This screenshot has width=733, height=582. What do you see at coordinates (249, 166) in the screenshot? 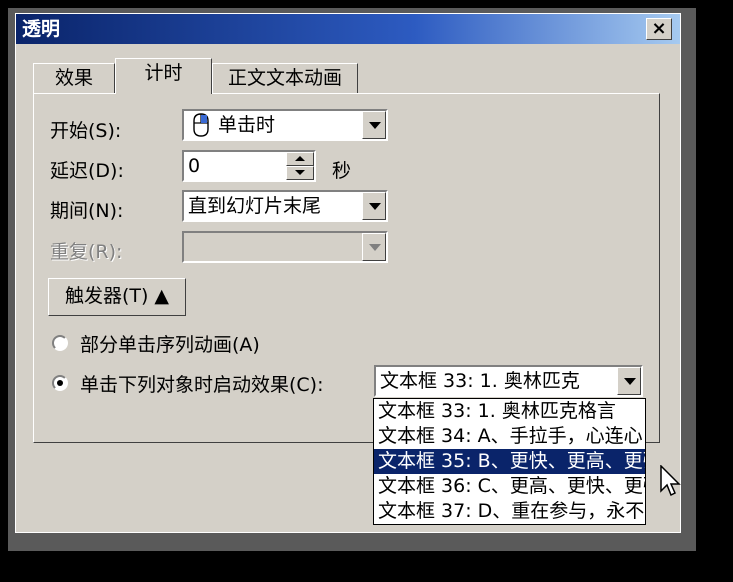
I see `delay-input: 0` at bounding box center [249, 166].